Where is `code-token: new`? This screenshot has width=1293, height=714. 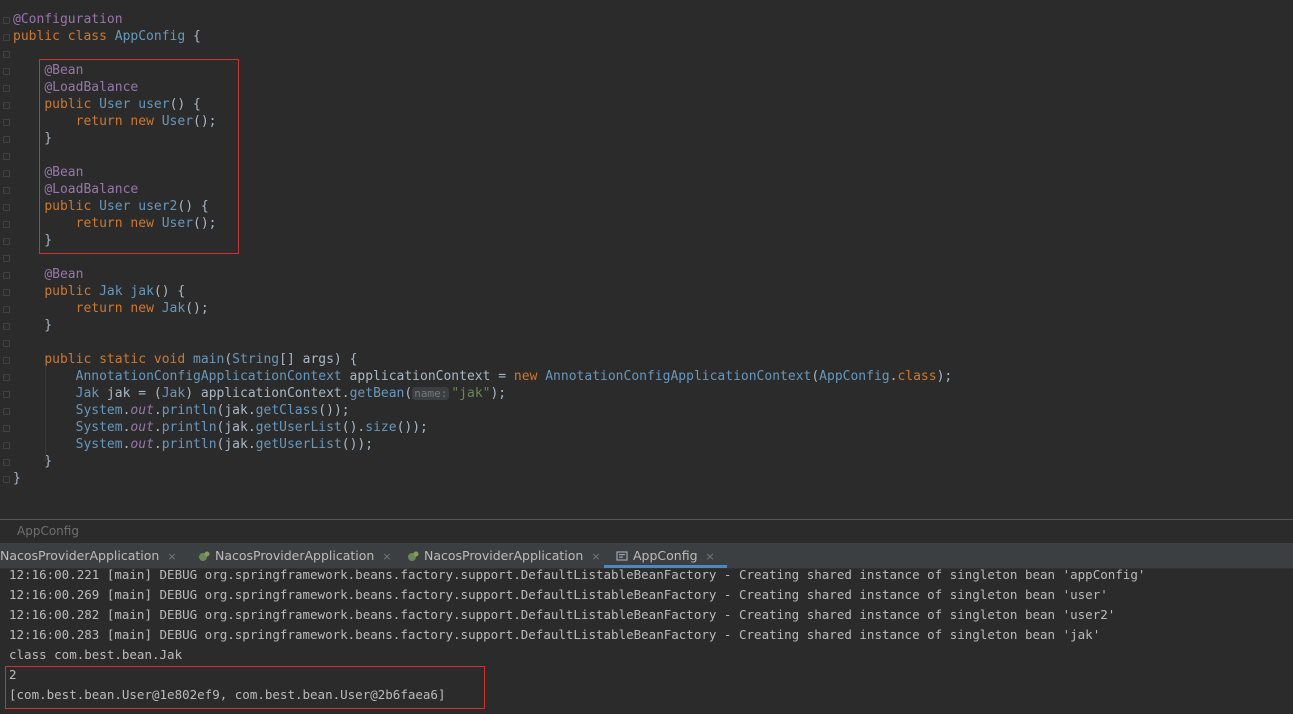 code-token: new is located at coordinates (529, 376).